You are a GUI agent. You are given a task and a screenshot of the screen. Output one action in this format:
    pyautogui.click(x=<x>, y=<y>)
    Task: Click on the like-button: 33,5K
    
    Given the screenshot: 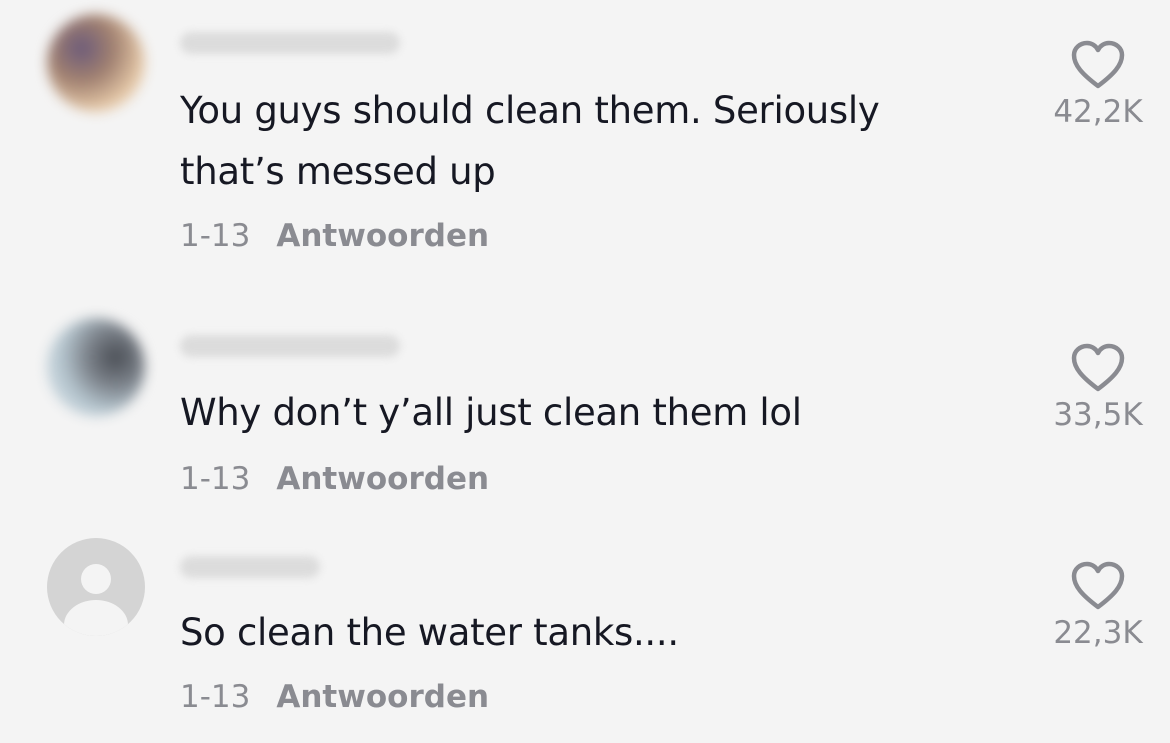 What is the action you would take?
    pyautogui.click(x=1098, y=388)
    